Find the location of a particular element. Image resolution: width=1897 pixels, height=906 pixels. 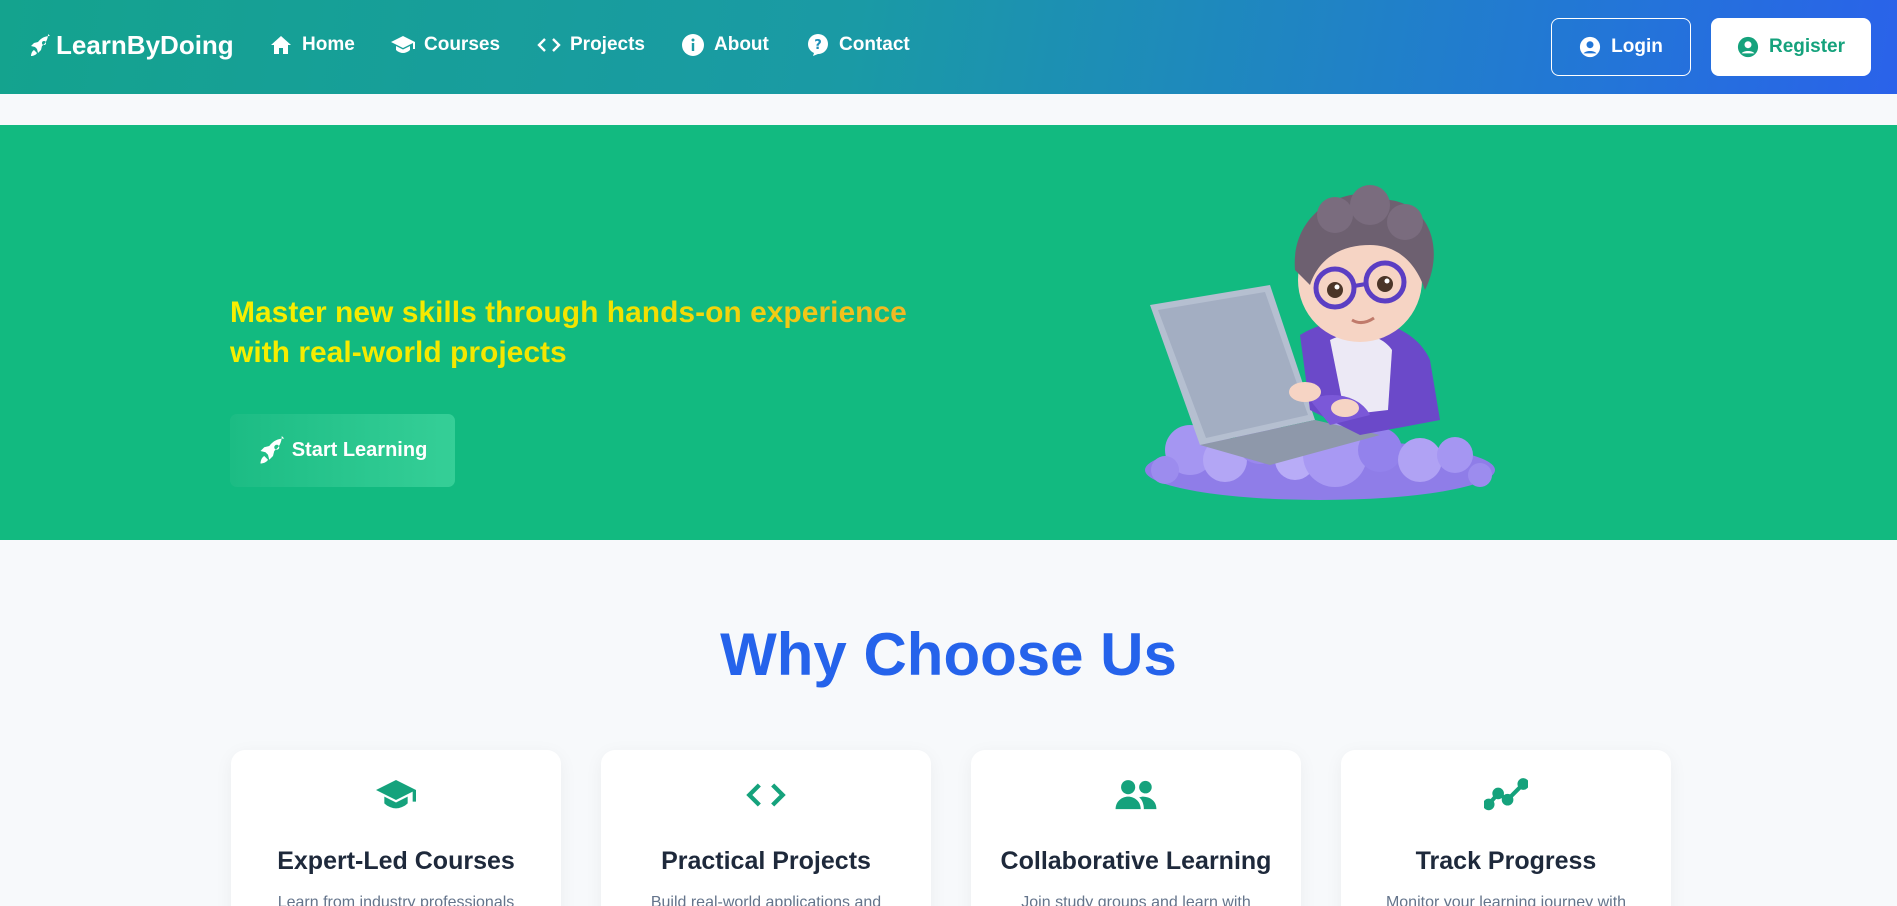

brand-name: LearnByDoing is located at coordinates (145, 45).